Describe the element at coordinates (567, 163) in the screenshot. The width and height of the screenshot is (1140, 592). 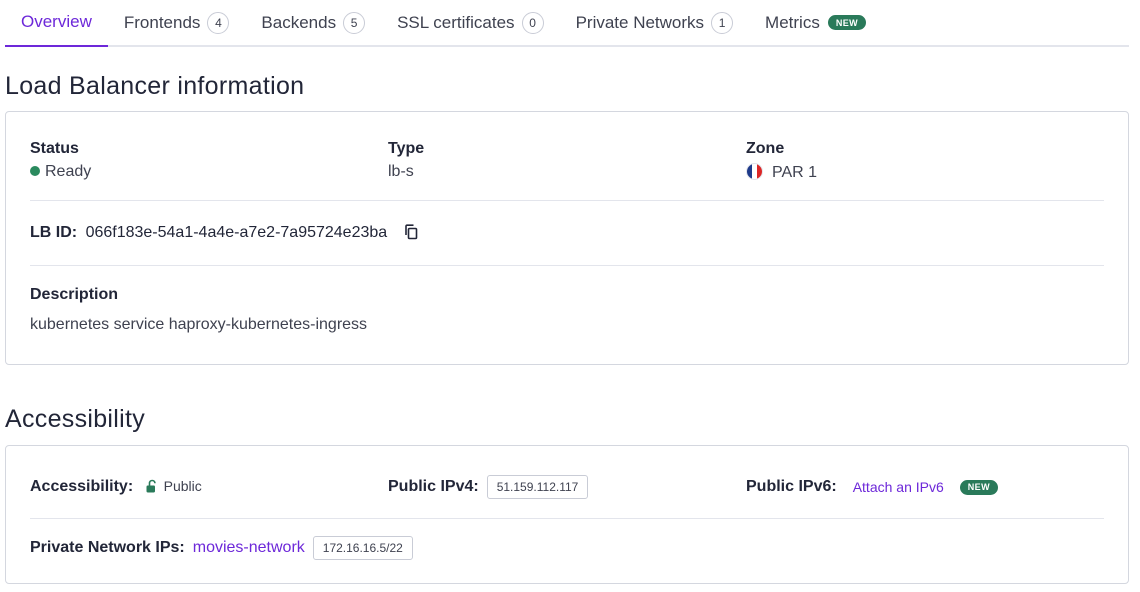
I see `lb-info-summary-row: Status Ready Type lb-s Zone PAR 1` at that location.